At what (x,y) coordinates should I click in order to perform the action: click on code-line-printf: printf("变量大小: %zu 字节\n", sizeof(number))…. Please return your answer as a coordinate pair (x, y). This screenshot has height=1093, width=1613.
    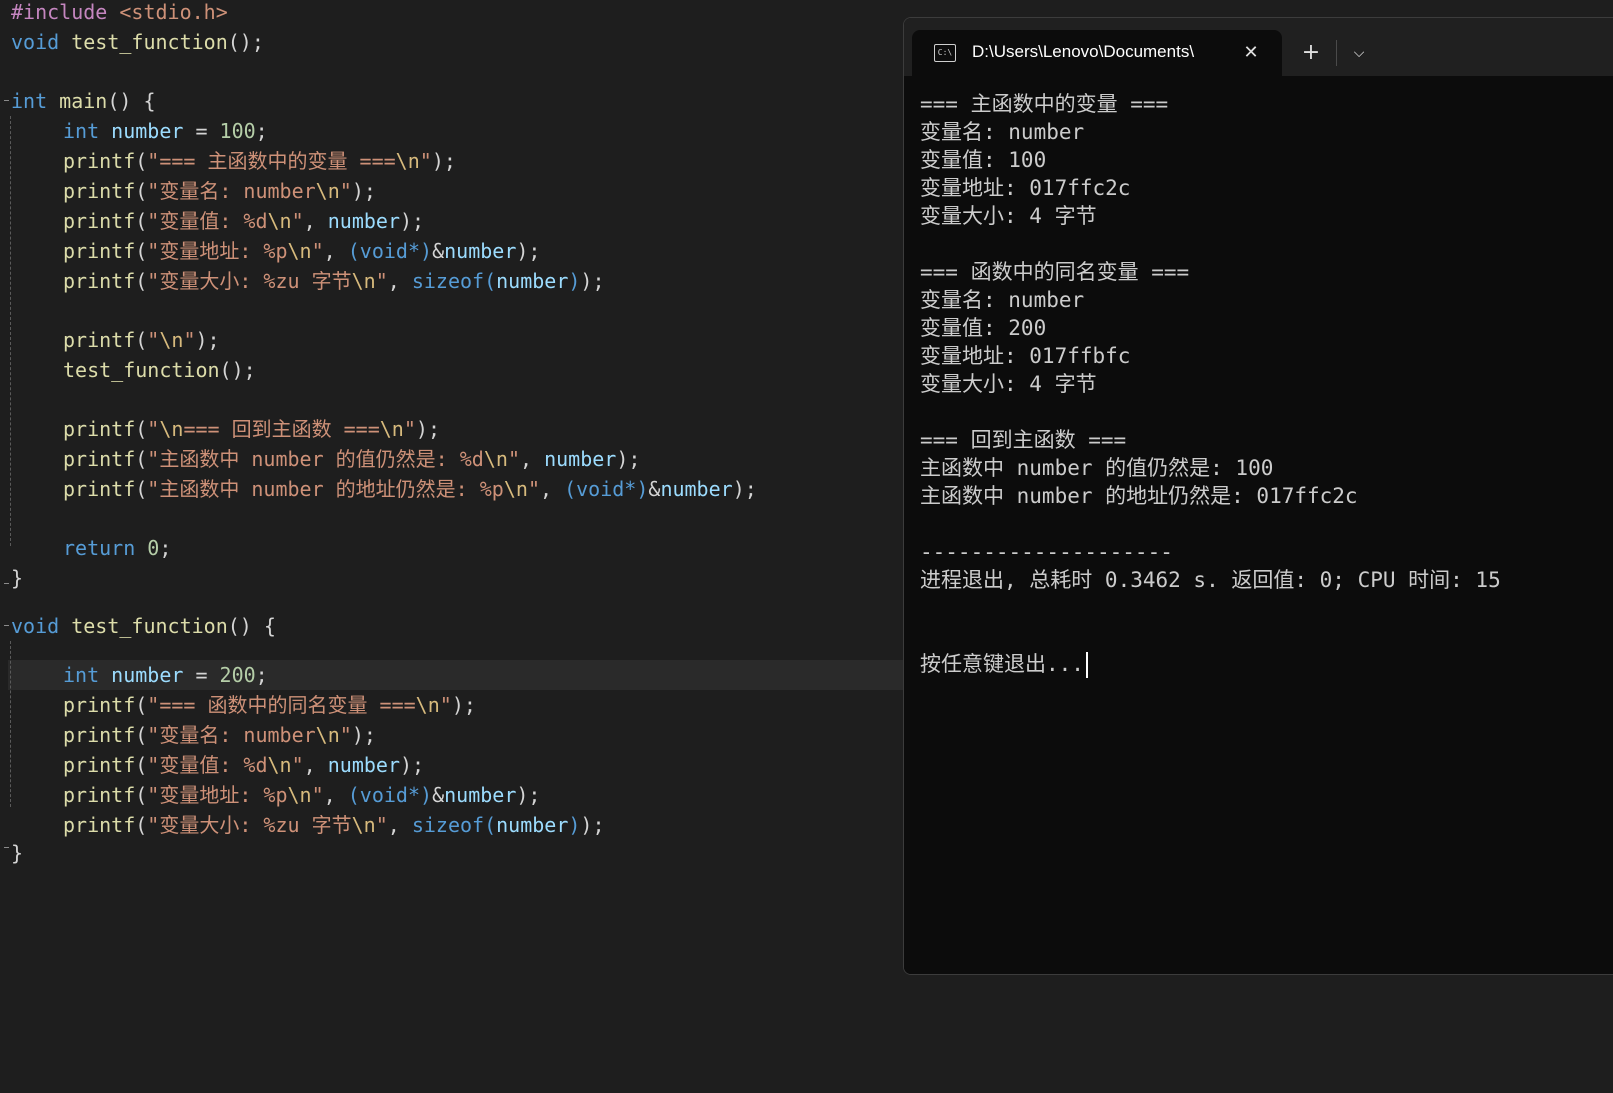
    Looking at the image, I should click on (308, 825).